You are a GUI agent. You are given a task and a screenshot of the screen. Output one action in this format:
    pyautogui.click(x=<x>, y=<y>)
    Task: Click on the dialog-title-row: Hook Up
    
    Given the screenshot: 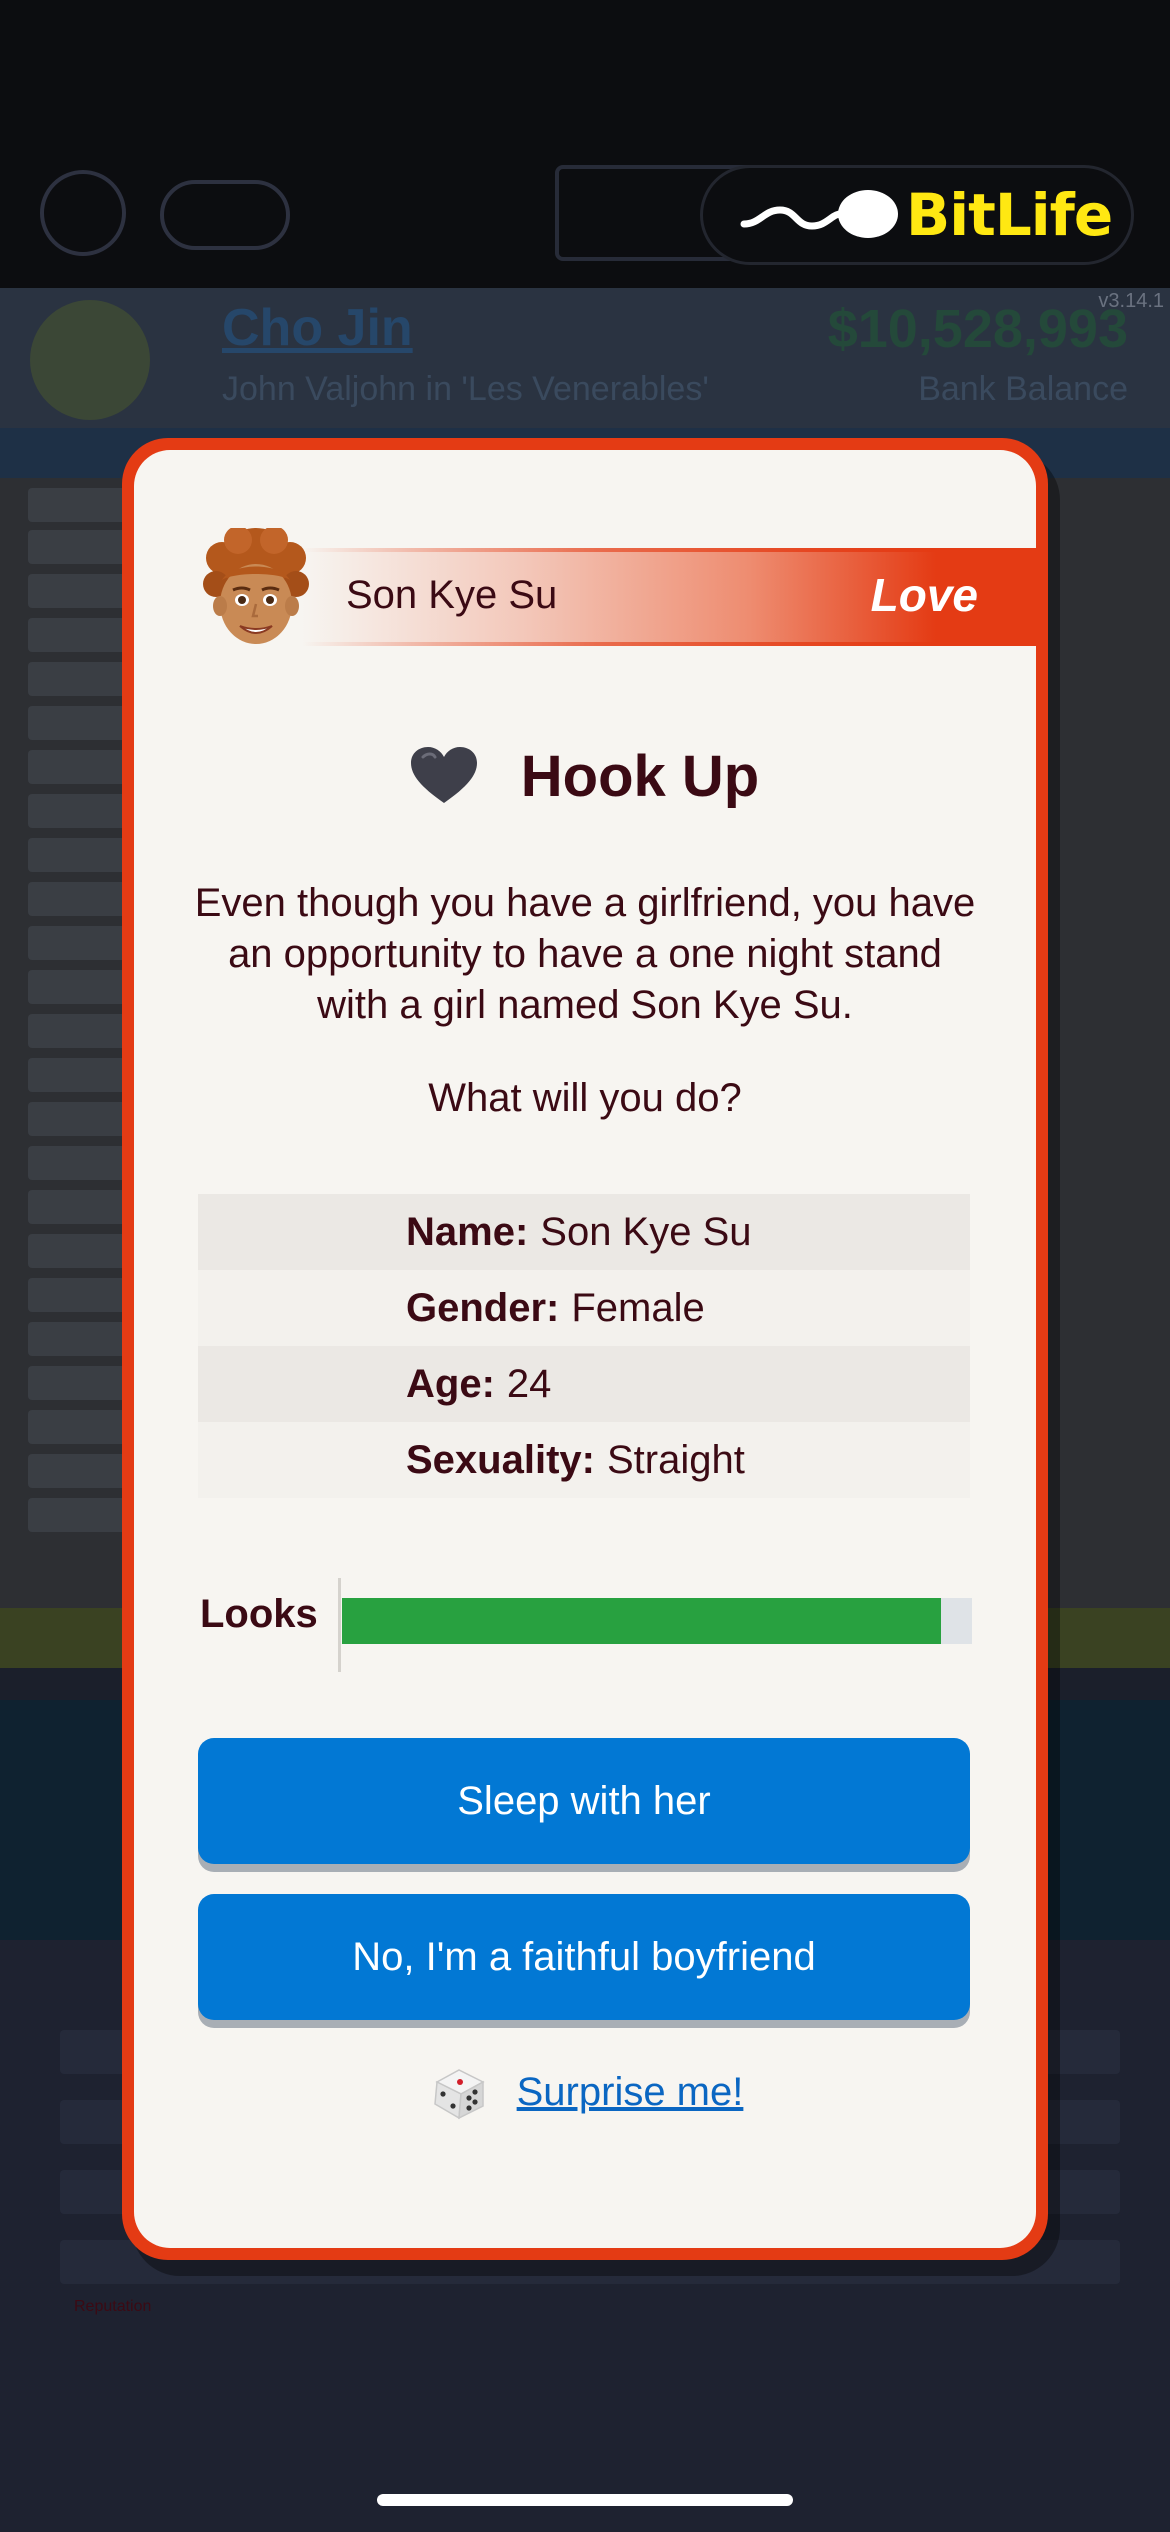 What is the action you would take?
    pyautogui.click(x=585, y=776)
    